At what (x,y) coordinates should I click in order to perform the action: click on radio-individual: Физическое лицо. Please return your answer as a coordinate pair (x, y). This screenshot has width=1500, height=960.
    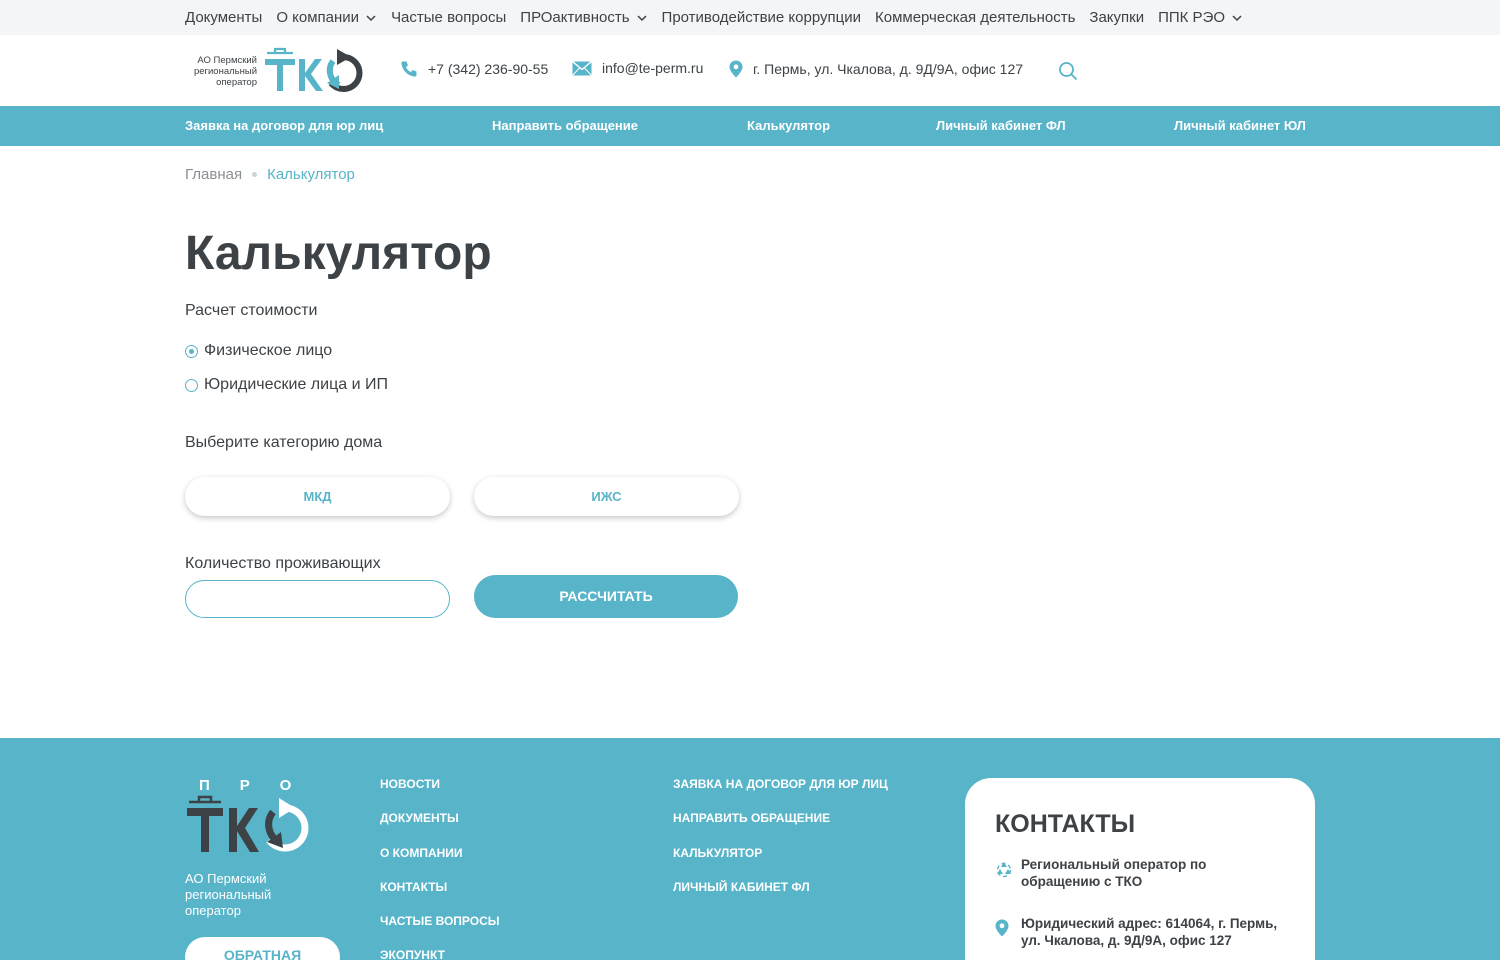
    Looking at the image, I should click on (258, 351).